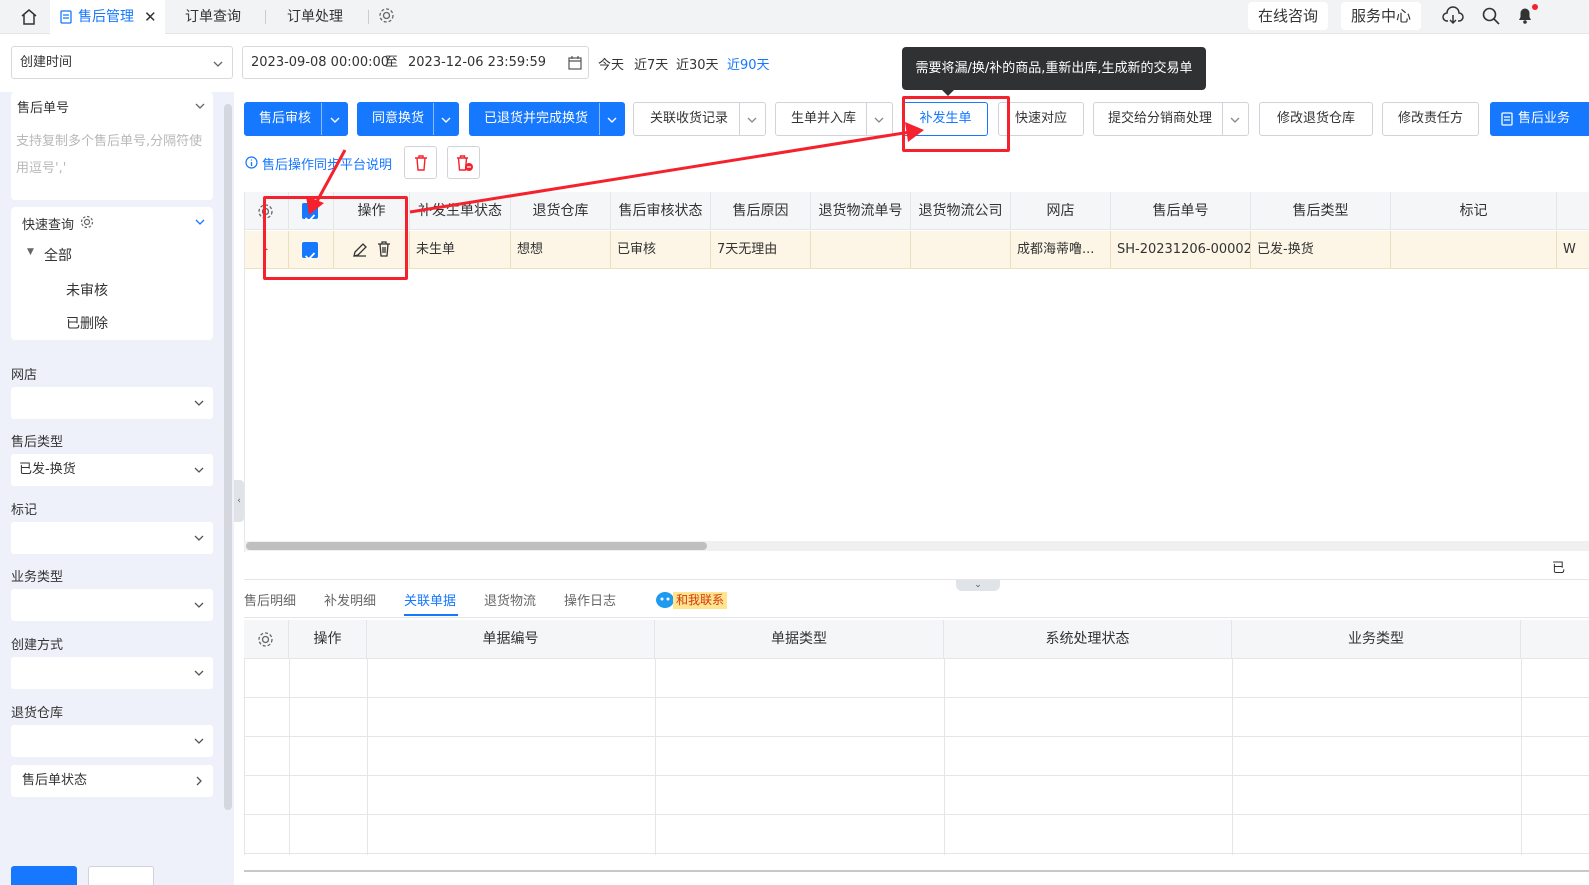 The height and width of the screenshot is (885, 1589). I want to click on cell-logistics-no, so click(861, 250).